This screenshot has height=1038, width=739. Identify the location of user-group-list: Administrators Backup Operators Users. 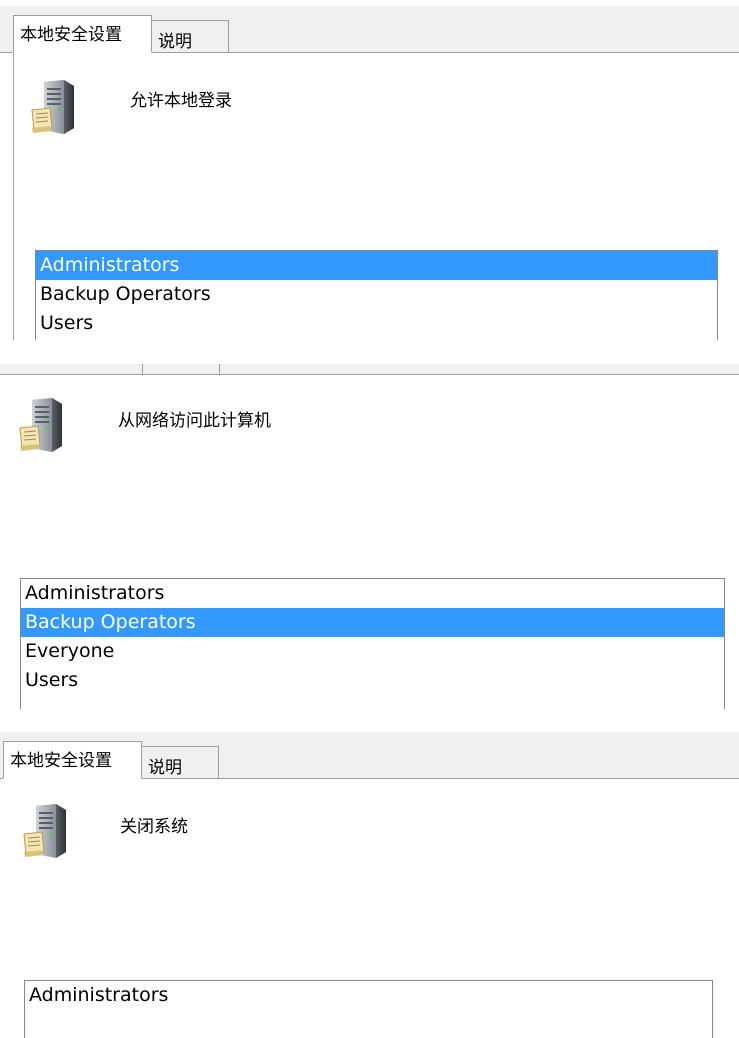
(376, 295).